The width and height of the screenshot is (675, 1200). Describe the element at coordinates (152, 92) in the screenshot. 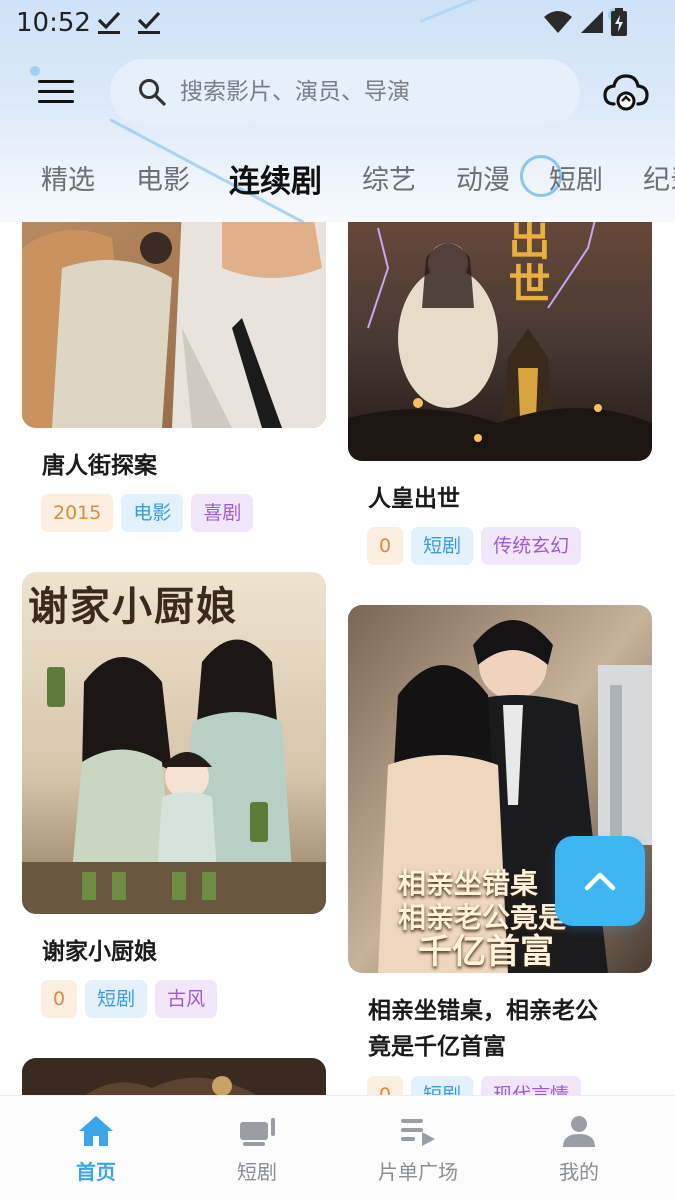

I see `search-icon` at that location.